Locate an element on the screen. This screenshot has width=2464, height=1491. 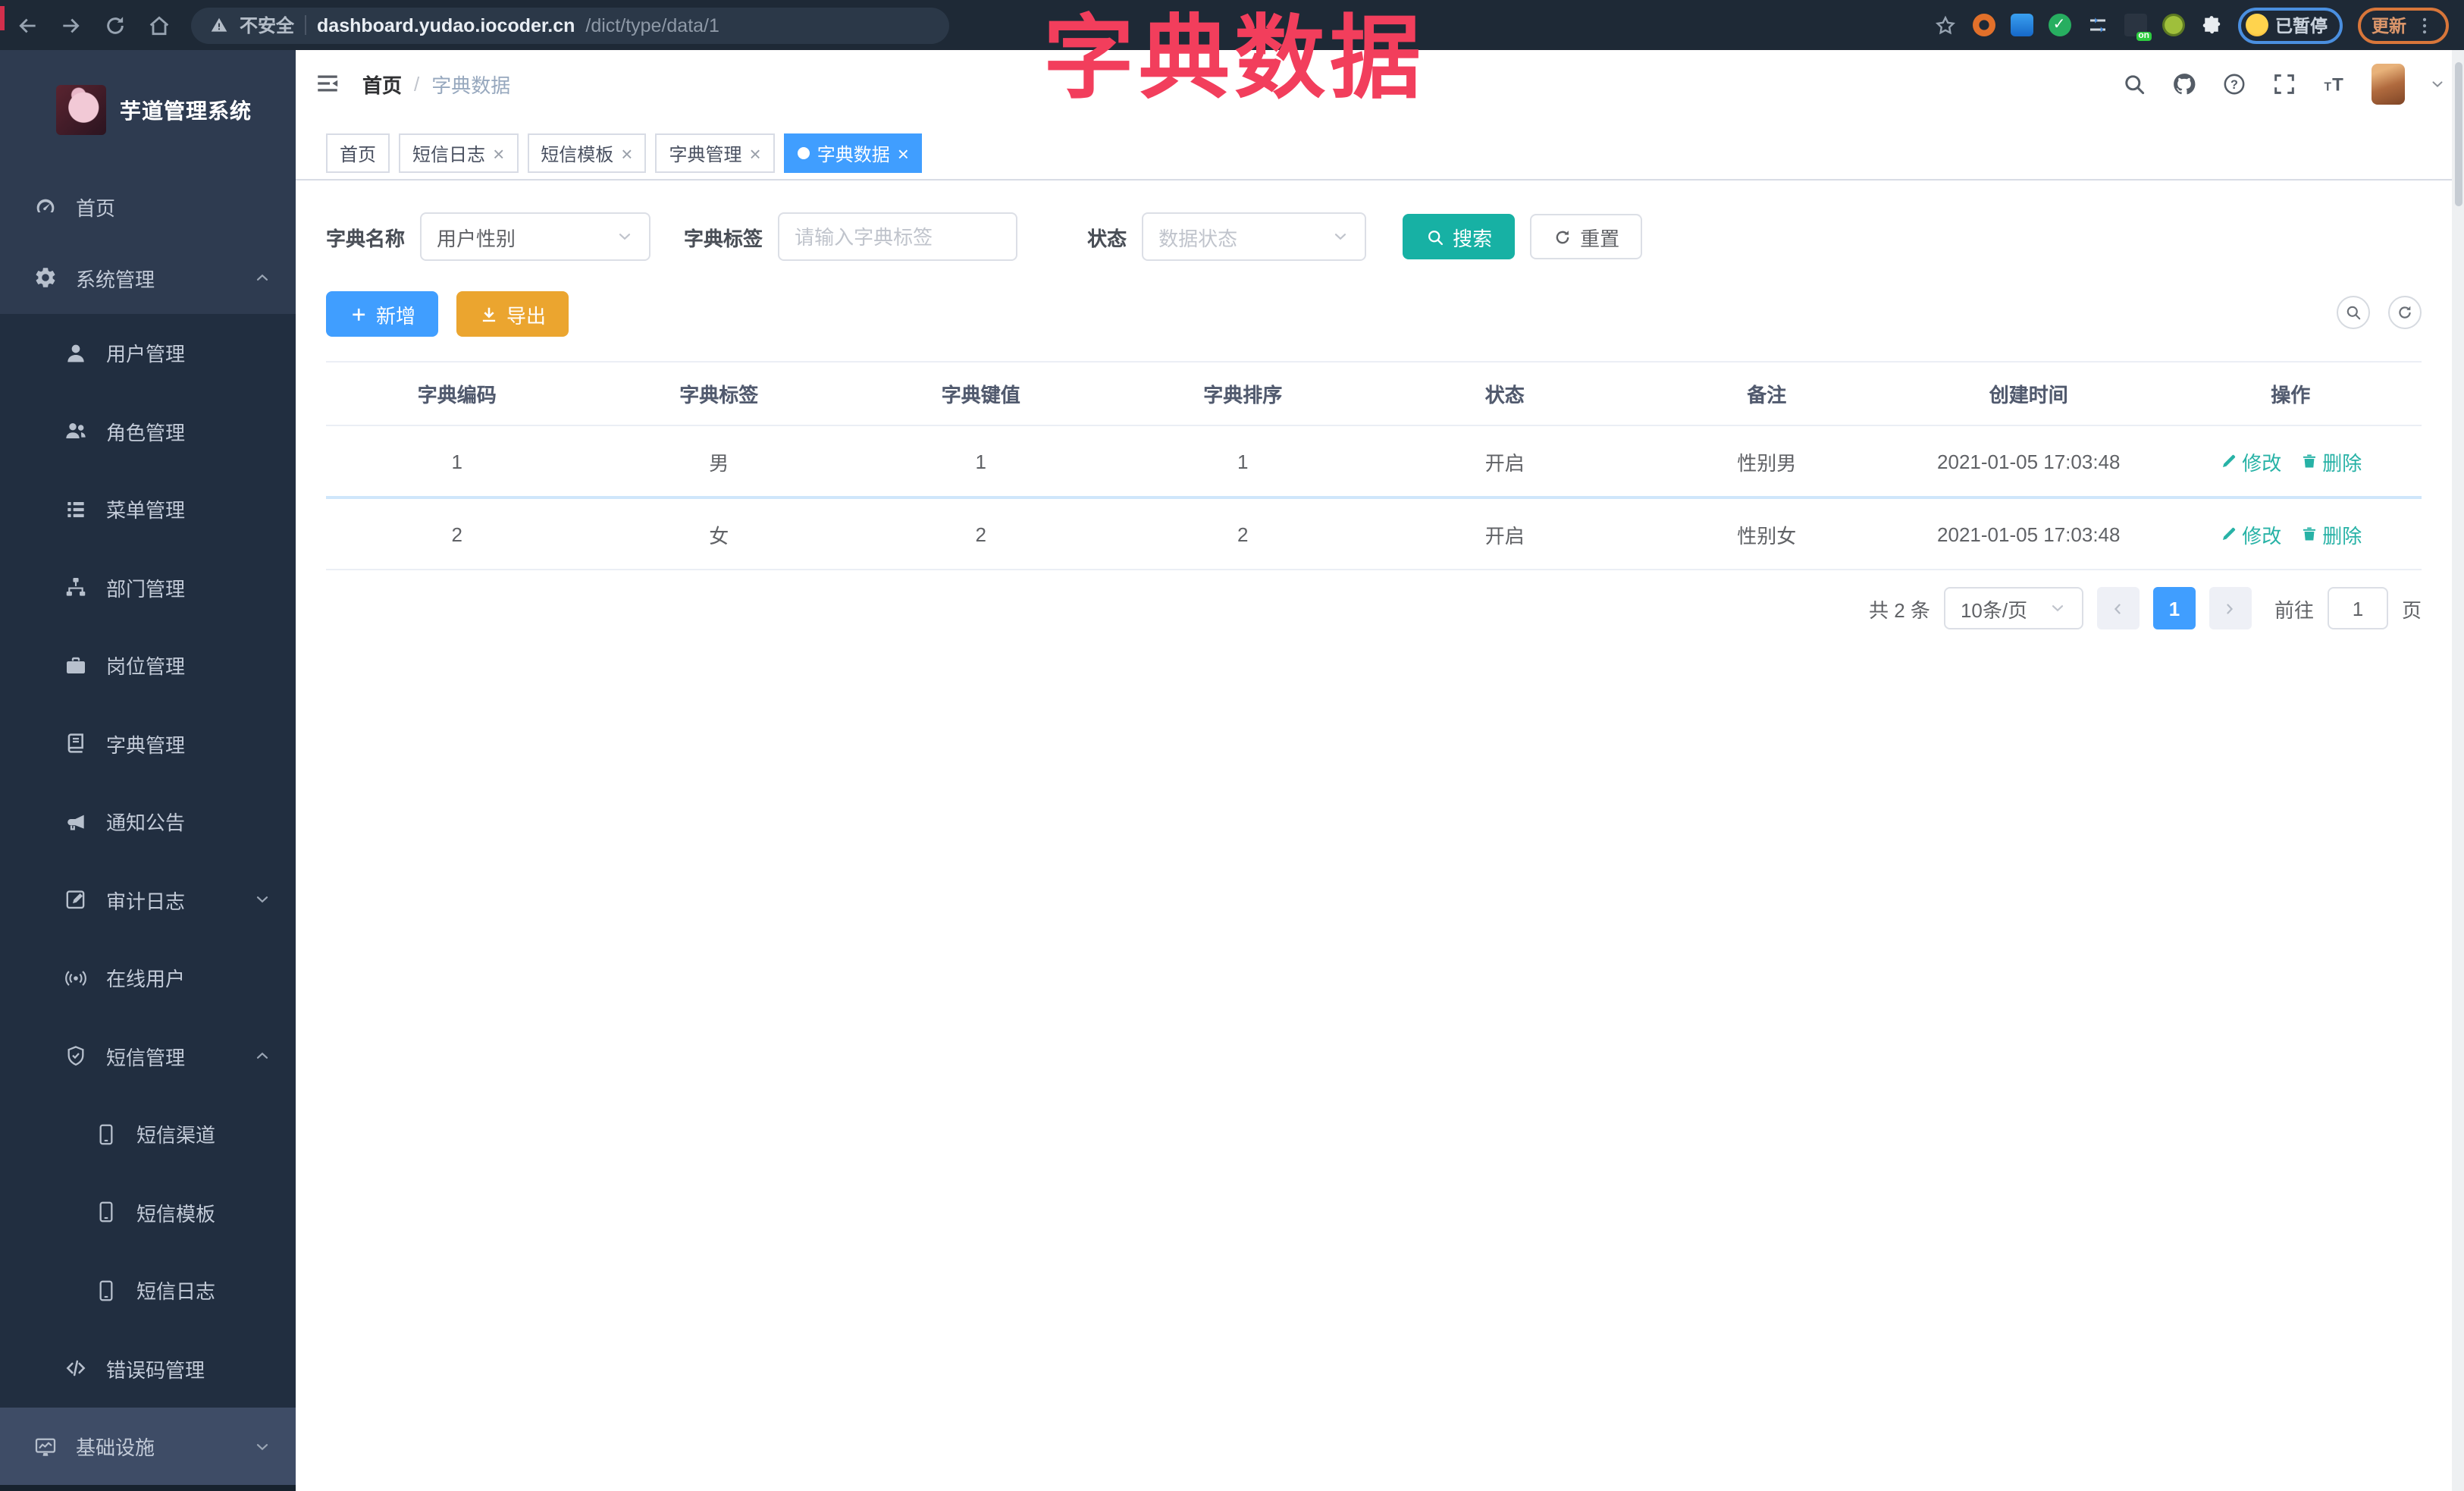
sidebar-item-label: 短信日志 is located at coordinates (176, 1292).